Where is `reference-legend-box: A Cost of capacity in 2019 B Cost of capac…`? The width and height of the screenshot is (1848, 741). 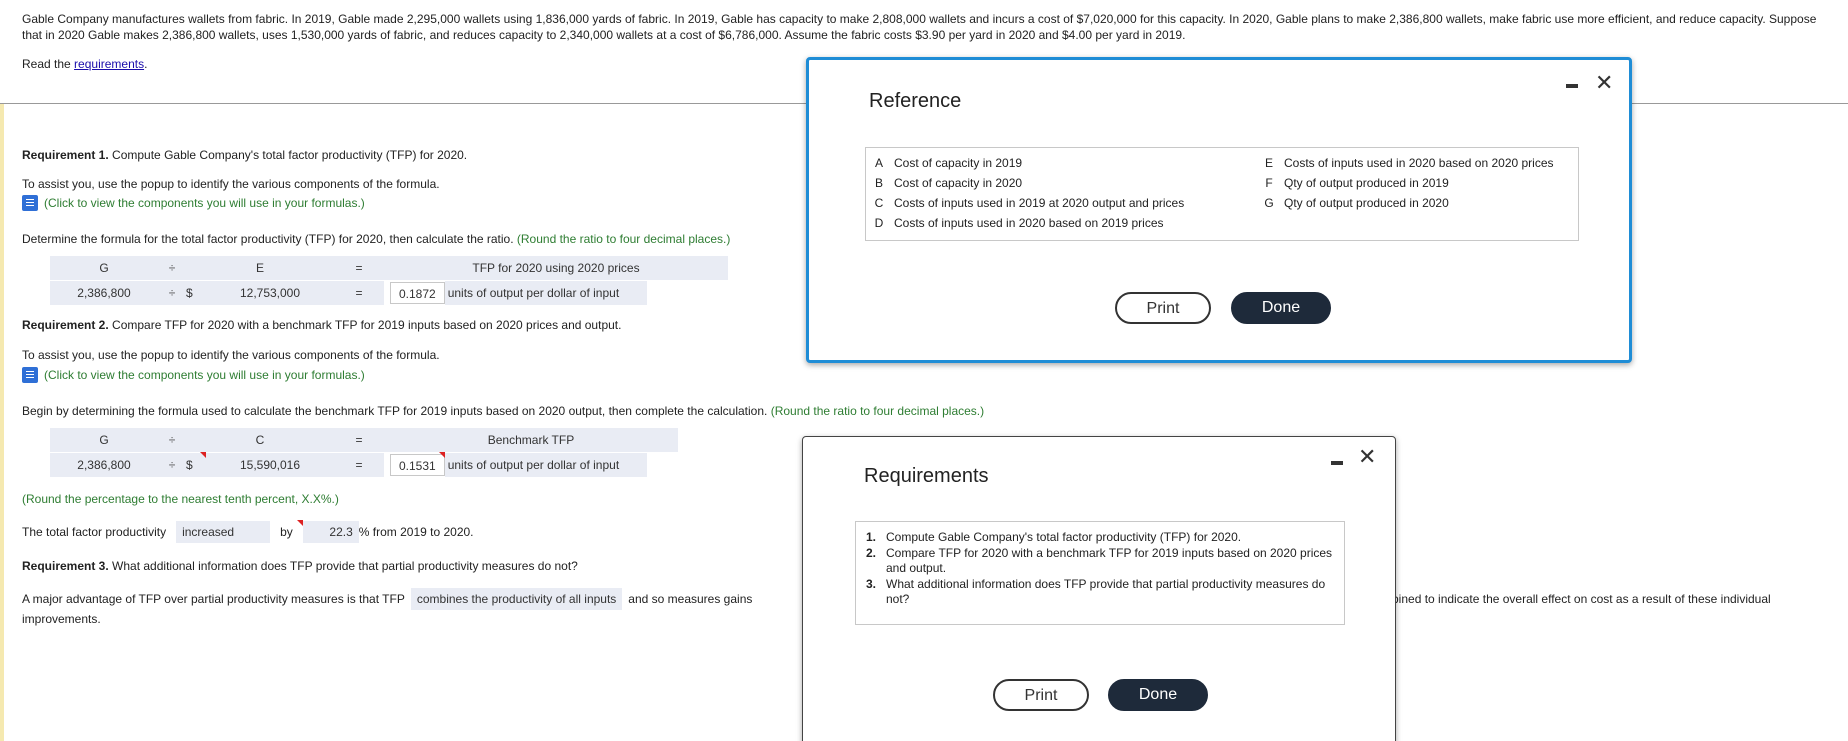 reference-legend-box: A Cost of capacity in 2019 B Cost of capac… is located at coordinates (1222, 194).